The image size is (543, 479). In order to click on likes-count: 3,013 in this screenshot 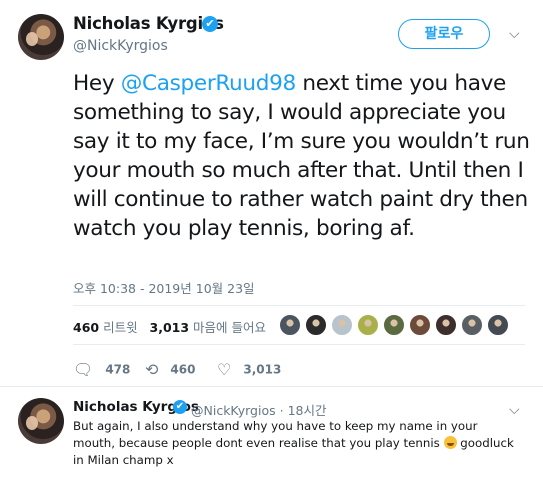, I will do `click(170, 327)`.